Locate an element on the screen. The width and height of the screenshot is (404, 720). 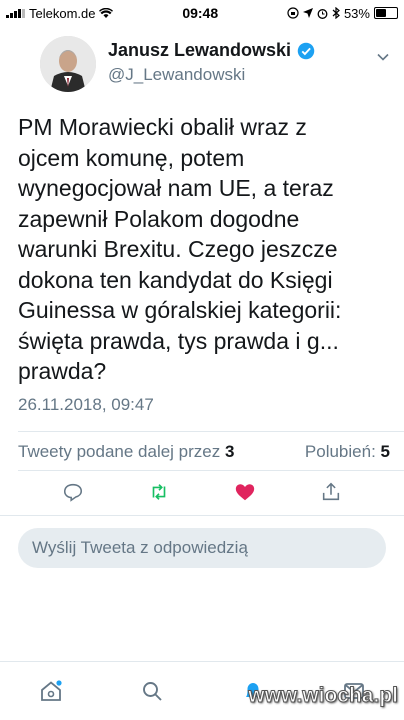
author-name-row: Janusz Lewandowski is located at coordinates (211, 50).